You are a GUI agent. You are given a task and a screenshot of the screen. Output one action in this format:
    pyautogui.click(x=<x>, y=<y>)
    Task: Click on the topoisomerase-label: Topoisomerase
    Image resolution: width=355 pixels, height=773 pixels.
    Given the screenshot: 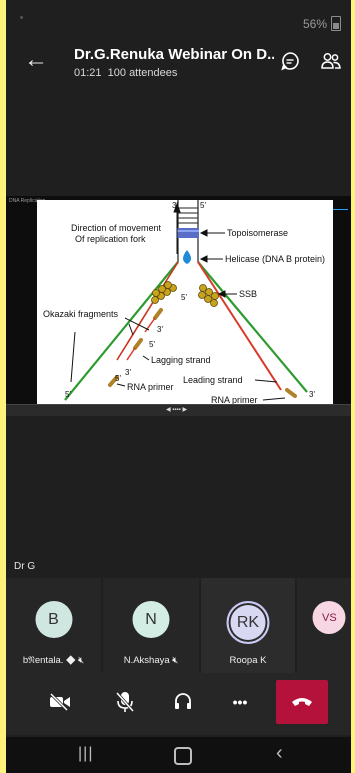 What is the action you would take?
    pyautogui.click(x=257, y=233)
    